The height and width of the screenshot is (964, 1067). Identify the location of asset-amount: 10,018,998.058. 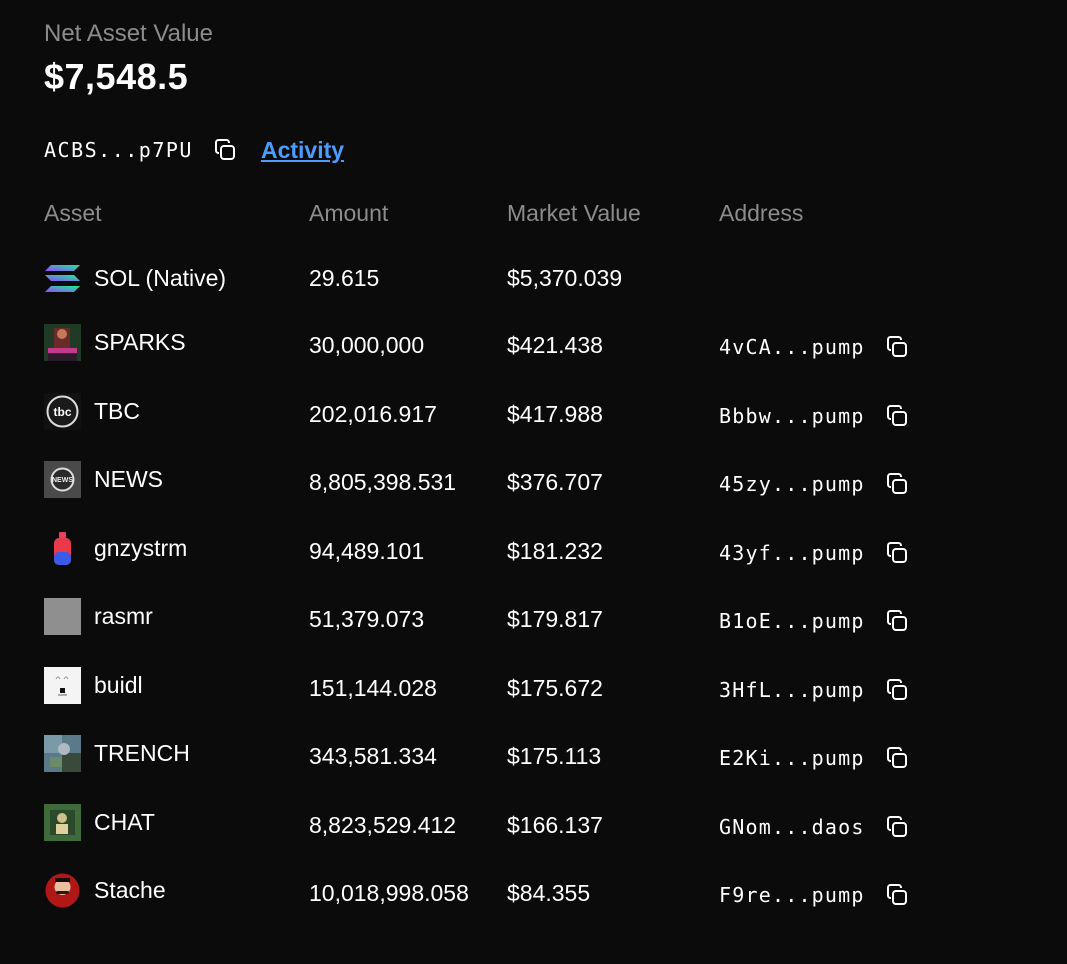
(389, 892).